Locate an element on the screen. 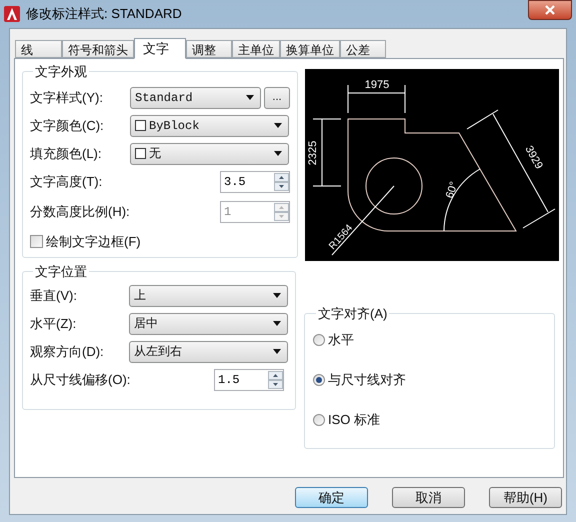 This screenshot has width=576, height=522. dimension-text: 60° is located at coordinates (452, 190).